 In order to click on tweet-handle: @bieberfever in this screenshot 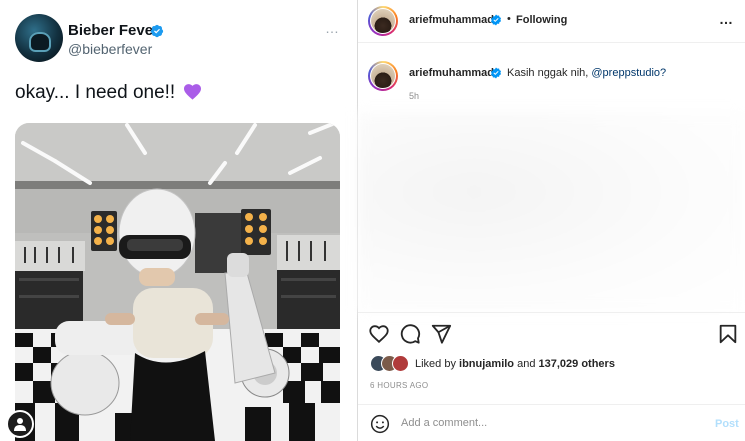, I will do `click(110, 49)`.